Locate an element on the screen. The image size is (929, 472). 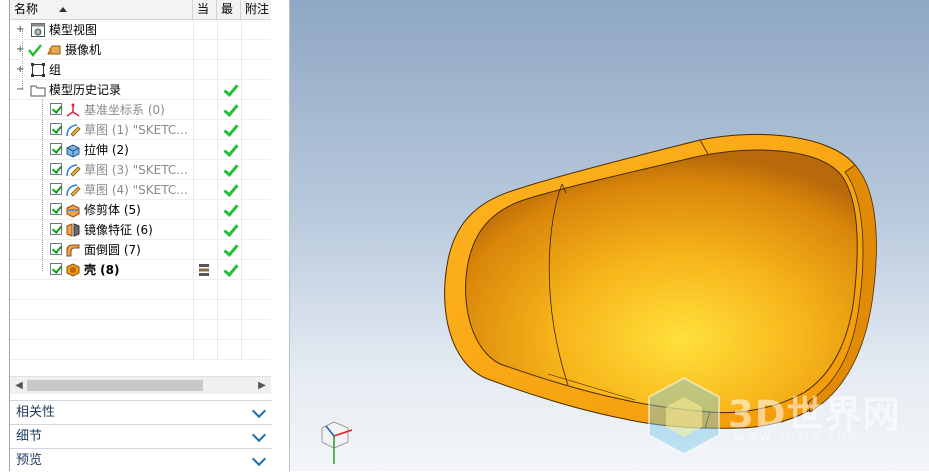
tree-node-feature: 修剪体 (5) is located at coordinates (140, 210).